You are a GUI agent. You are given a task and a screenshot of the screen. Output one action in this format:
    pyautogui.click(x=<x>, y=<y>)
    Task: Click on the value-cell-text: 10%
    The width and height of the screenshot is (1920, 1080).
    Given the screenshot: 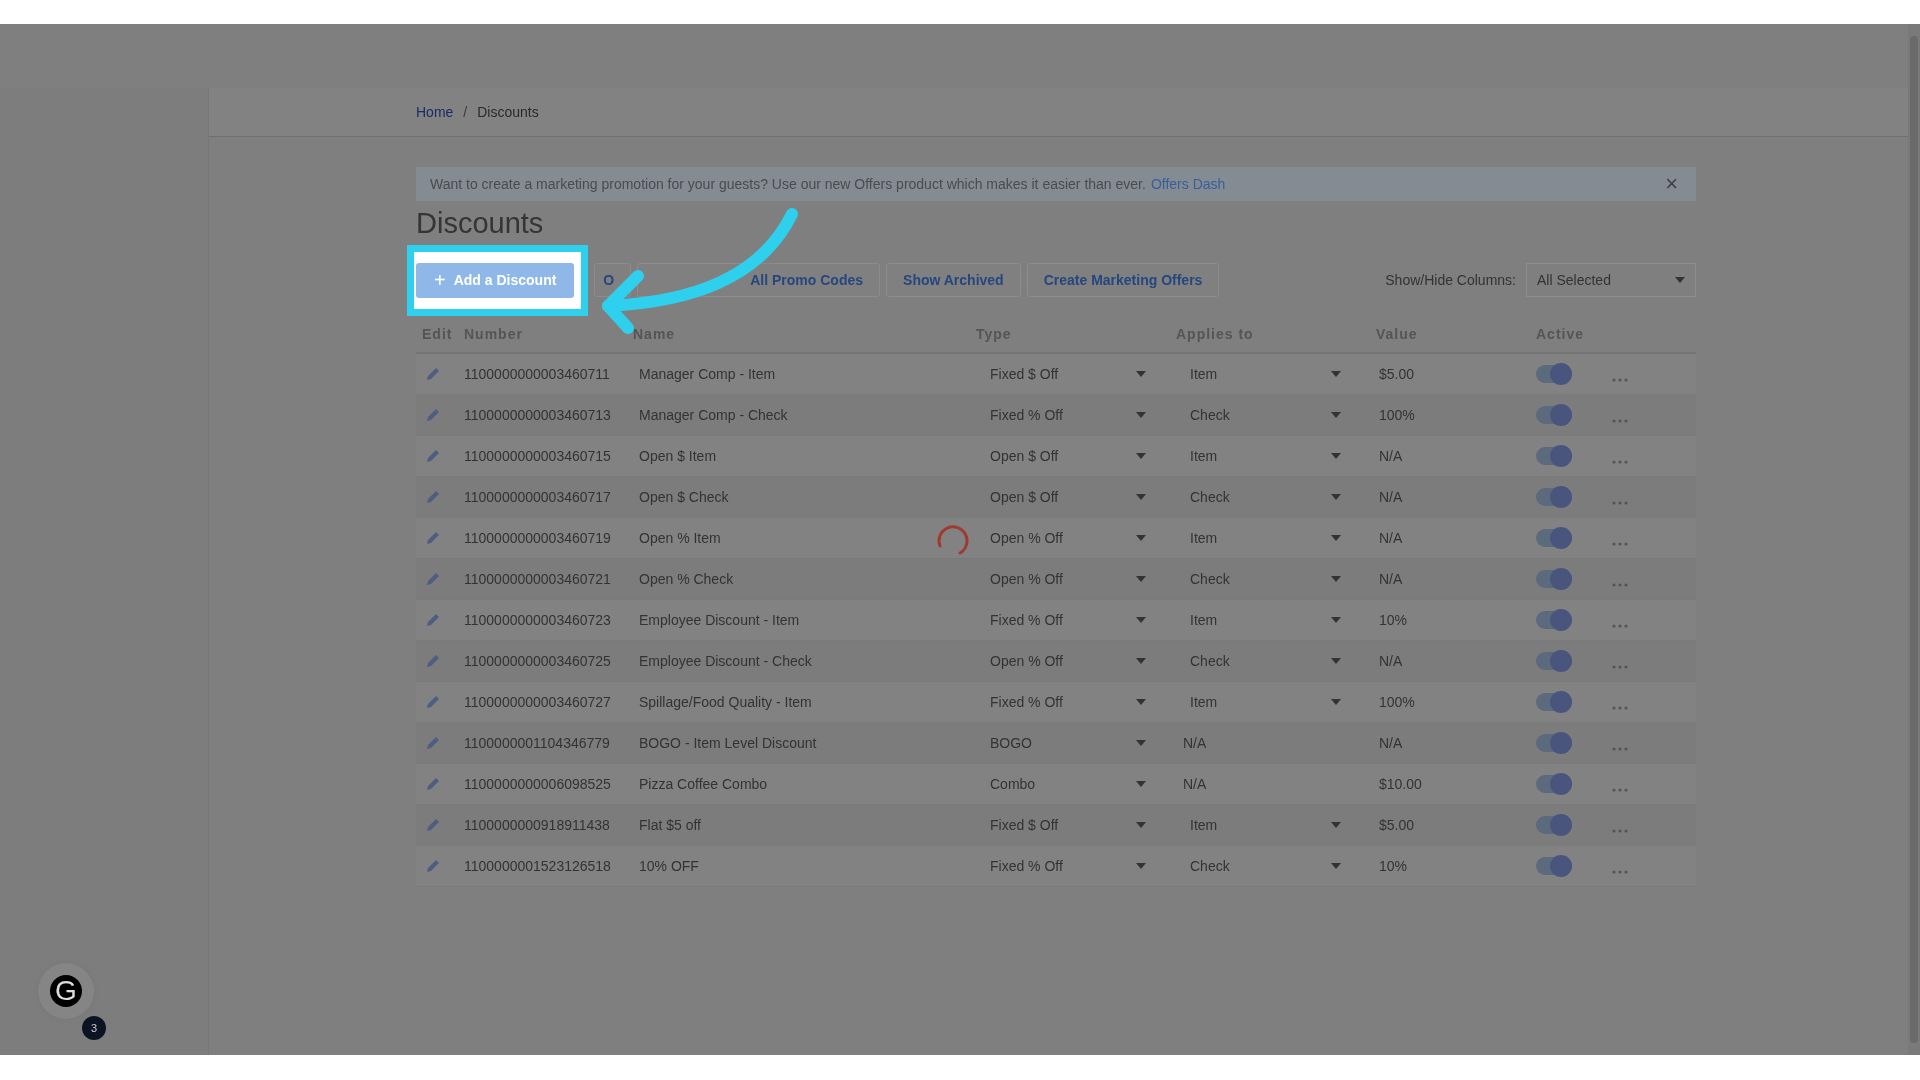 What is the action you would take?
    pyautogui.click(x=1393, y=866)
    